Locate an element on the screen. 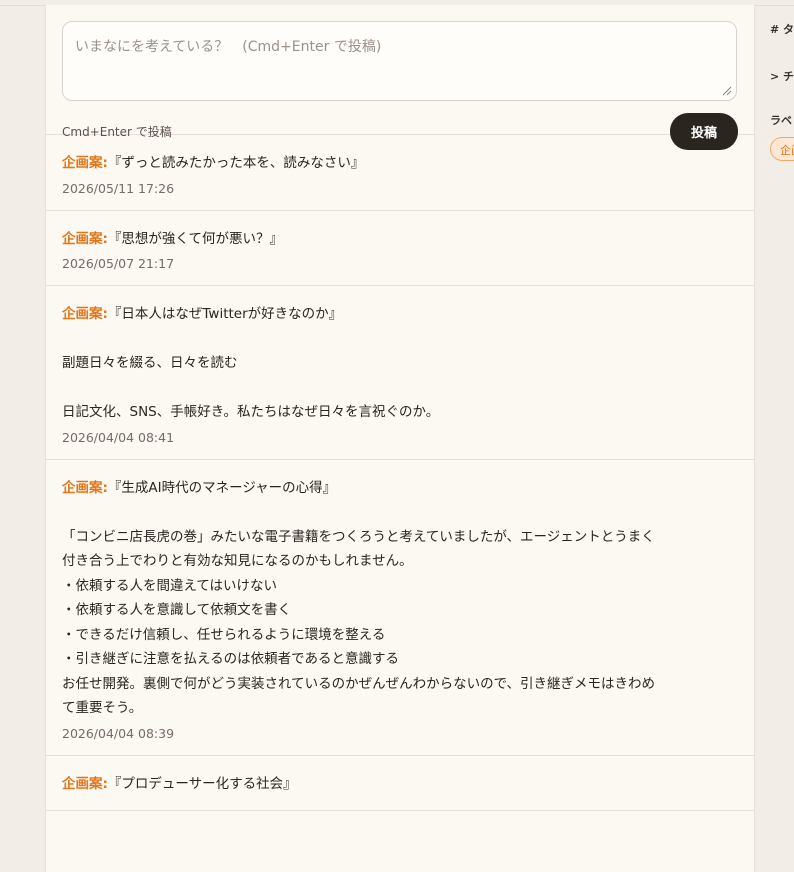 The height and width of the screenshot is (872, 794). post-item: 企画案:『プロデューサー化する社会』 is located at coordinates (400, 783).